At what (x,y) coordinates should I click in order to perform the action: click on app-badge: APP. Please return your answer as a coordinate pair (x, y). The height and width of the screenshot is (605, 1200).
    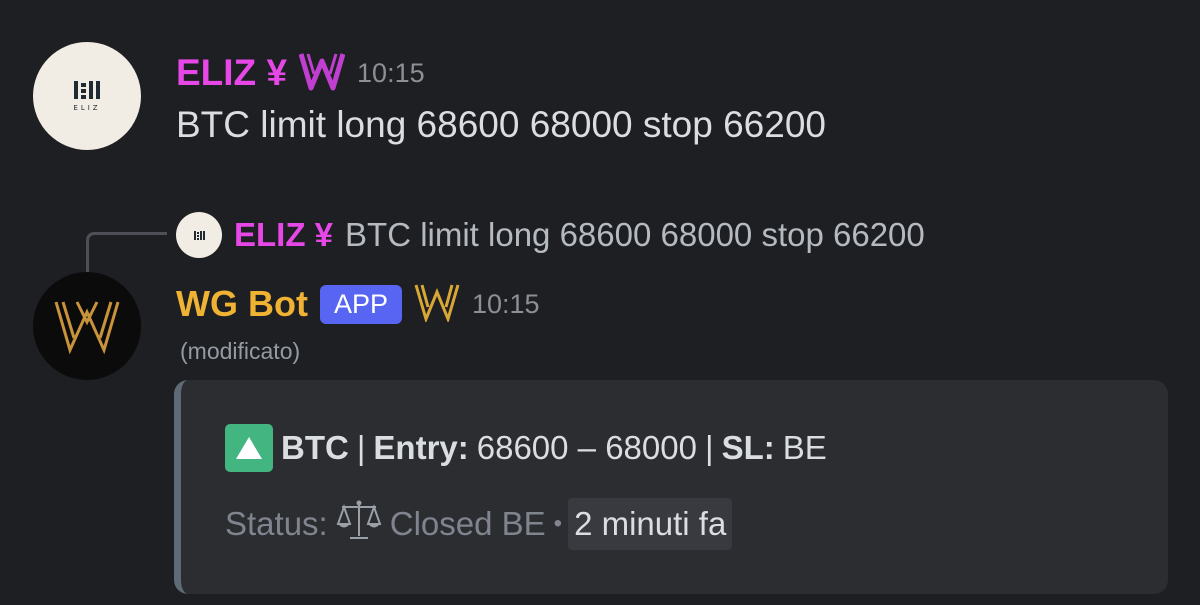
    Looking at the image, I should click on (360, 304).